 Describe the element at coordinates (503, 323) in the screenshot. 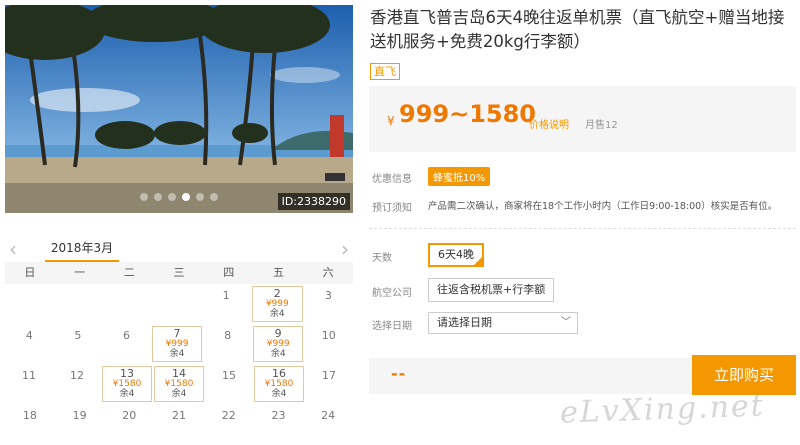

I see `date-select: 请选择日期 ﹀` at that location.